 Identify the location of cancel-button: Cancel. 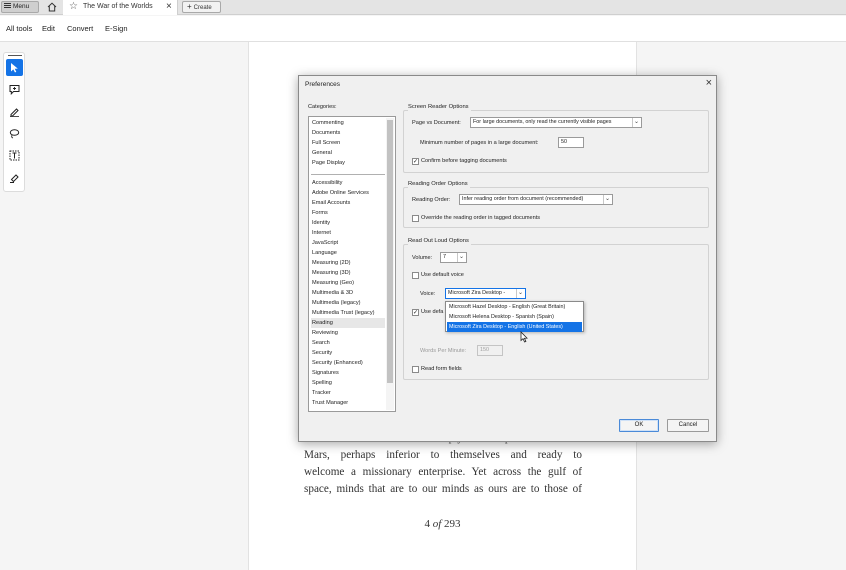
(688, 425).